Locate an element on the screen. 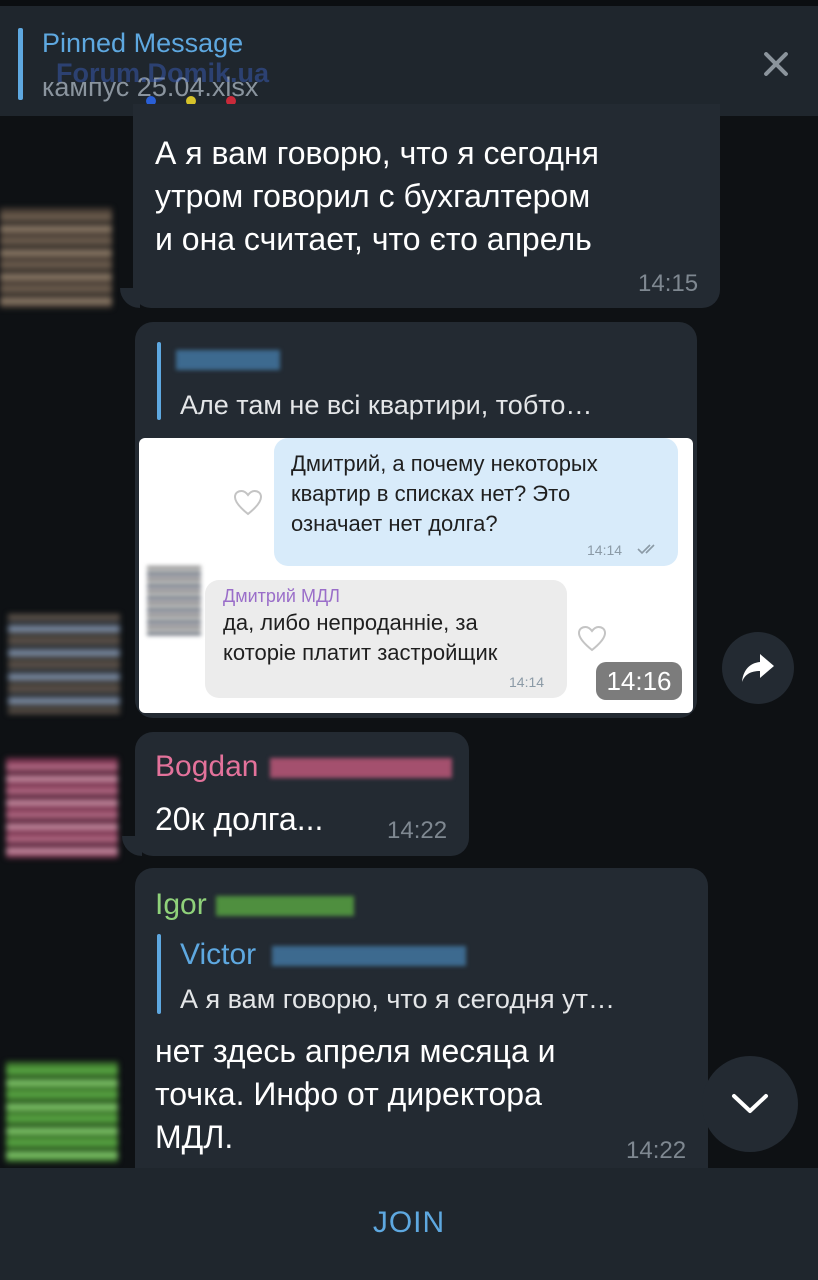 The width and height of the screenshot is (818, 1280). share-button is located at coordinates (758, 668).